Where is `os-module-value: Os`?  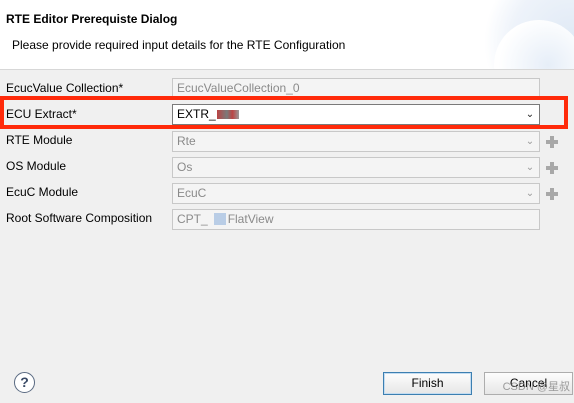
os-module-value: Os is located at coordinates (185, 167).